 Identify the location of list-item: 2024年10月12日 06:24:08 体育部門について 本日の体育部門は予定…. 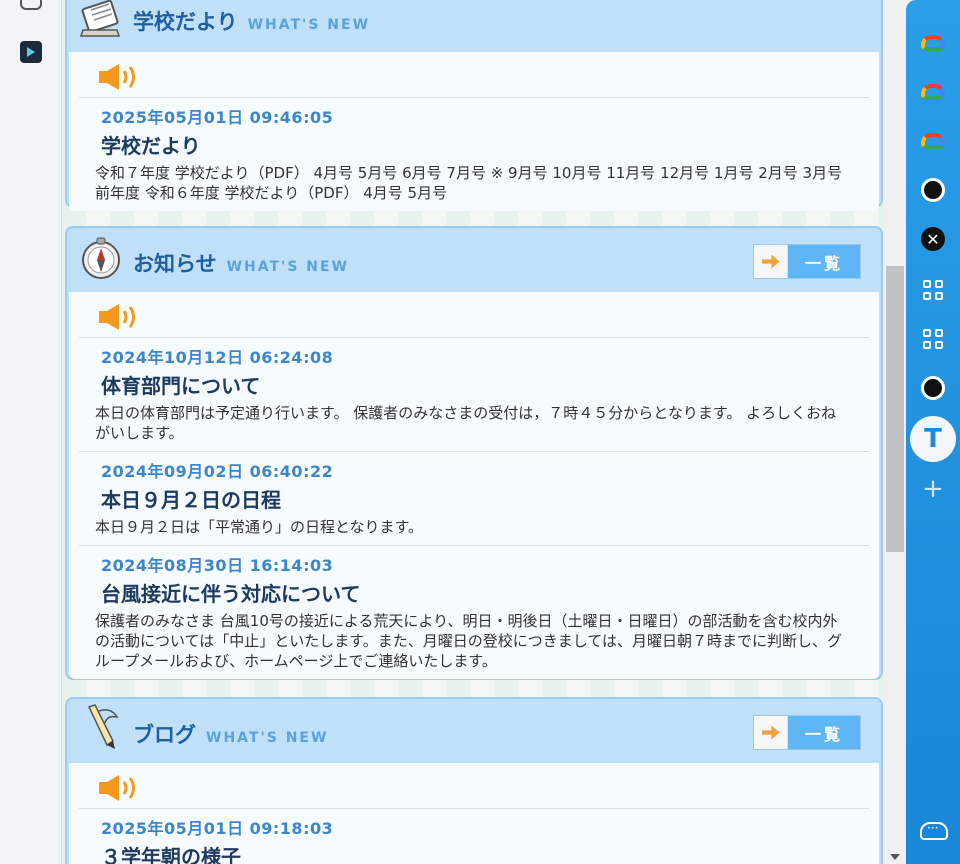
(474, 395).